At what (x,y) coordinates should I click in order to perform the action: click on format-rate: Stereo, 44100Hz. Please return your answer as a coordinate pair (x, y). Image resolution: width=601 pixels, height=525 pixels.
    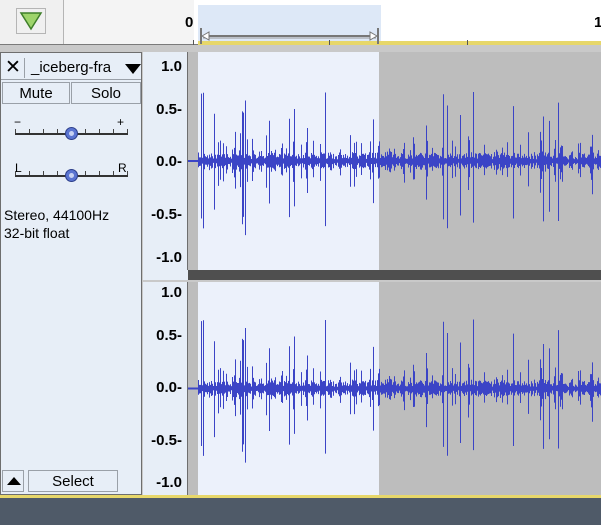
    Looking at the image, I should click on (57, 215).